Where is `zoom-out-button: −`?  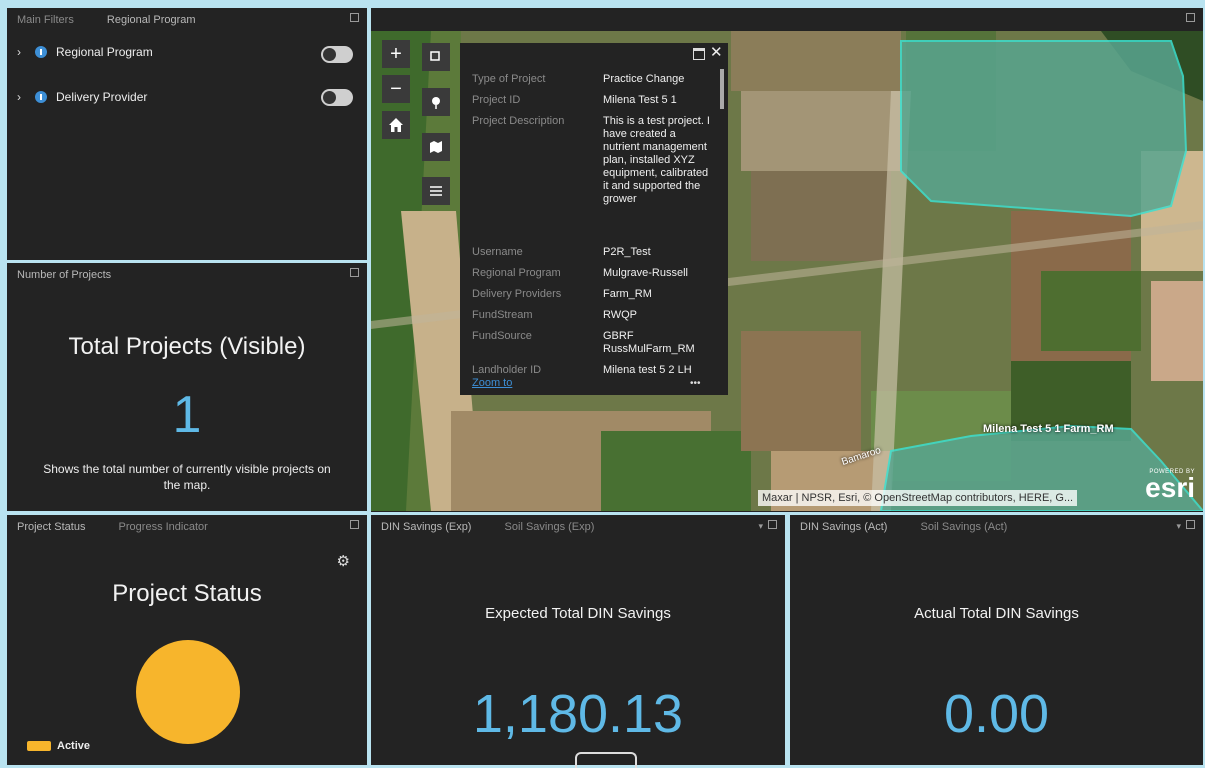
zoom-out-button: − is located at coordinates (396, 89).